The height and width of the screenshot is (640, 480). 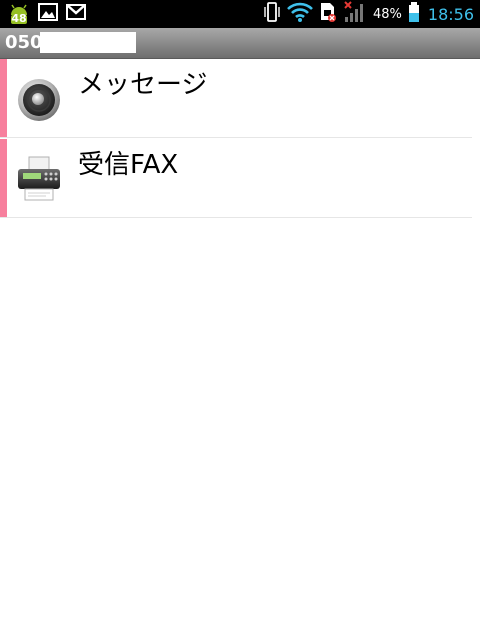 What do you see at coordinates (387, 14) in the screenshot?
I see `battery-percent: 48%` at bounding box center [387, 14].